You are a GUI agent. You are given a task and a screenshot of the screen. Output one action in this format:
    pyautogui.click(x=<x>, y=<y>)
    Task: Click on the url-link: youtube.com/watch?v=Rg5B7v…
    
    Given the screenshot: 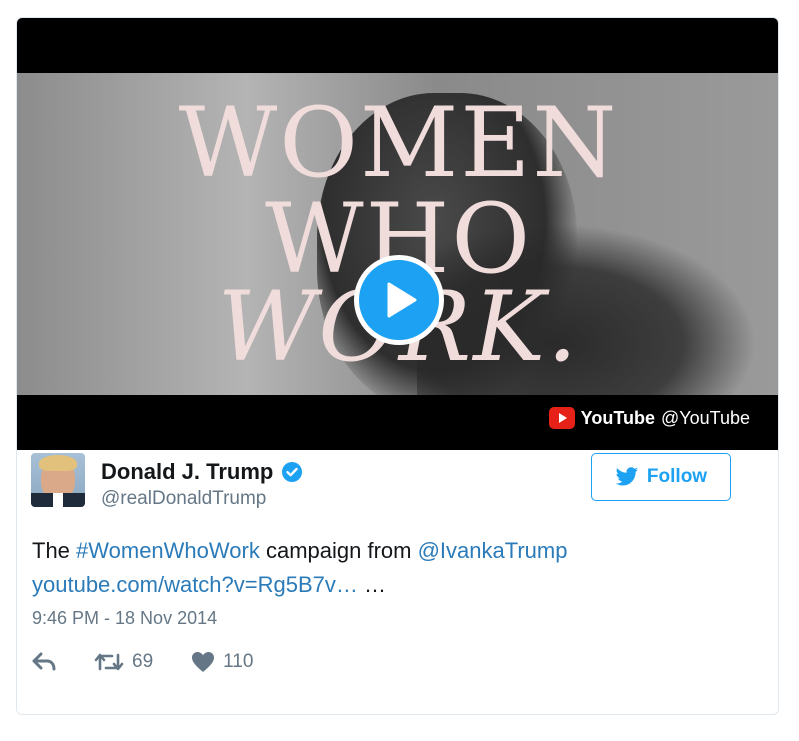 What is the action you would take?
    pyautogui.click(x=195, y=584)
    